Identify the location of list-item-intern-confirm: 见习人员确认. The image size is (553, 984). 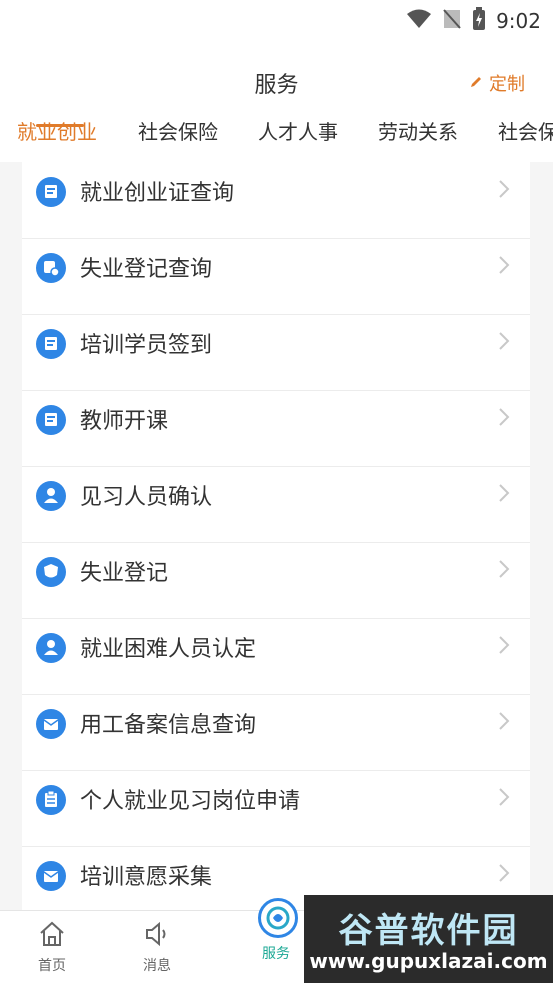
(276, 504).